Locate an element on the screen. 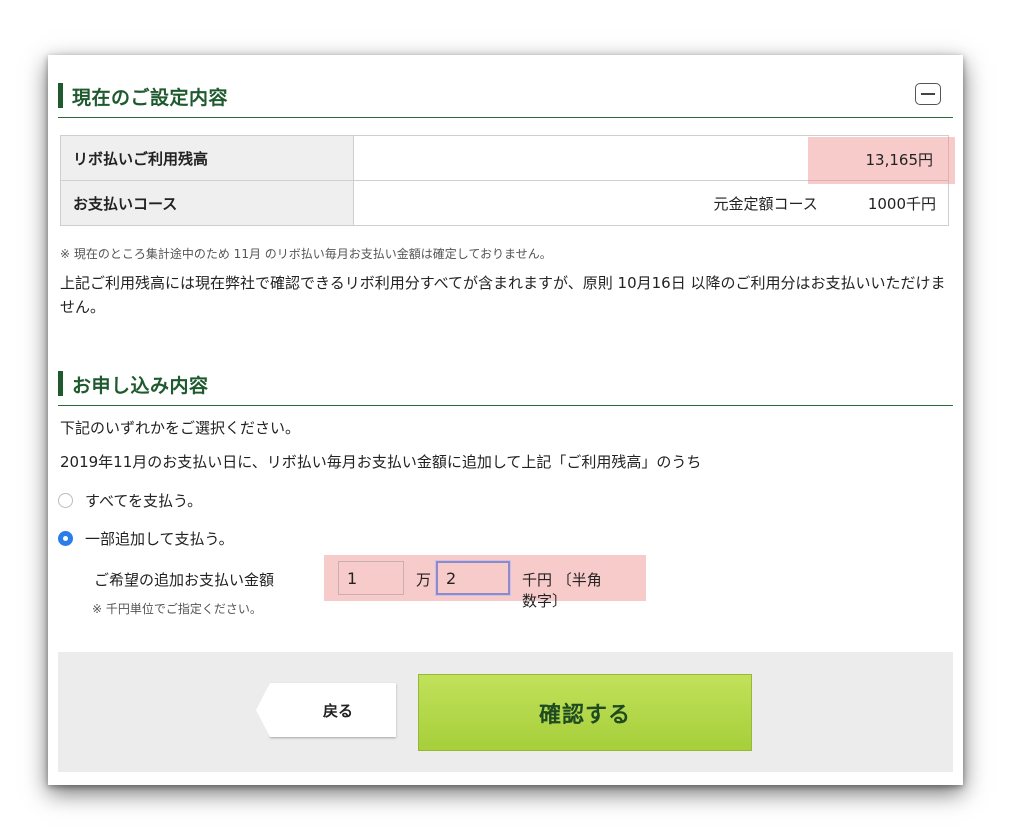  current-settings-title: 現在のご設定内容 is located at coordinates (150, 98).